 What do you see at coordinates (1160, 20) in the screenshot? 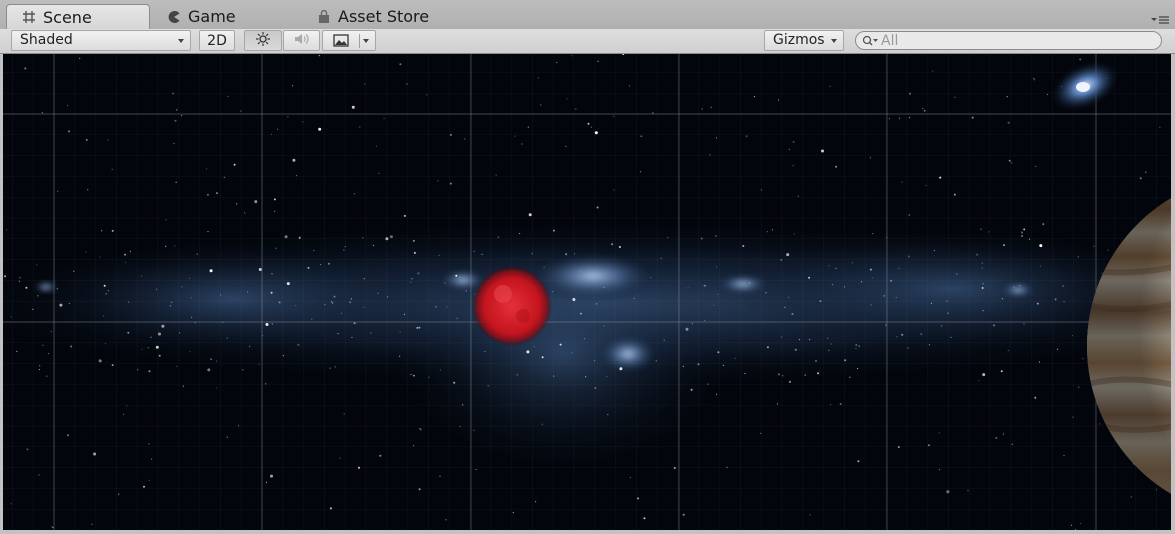
I see `tab-menu-icon` at bounding box center [1160, 20].